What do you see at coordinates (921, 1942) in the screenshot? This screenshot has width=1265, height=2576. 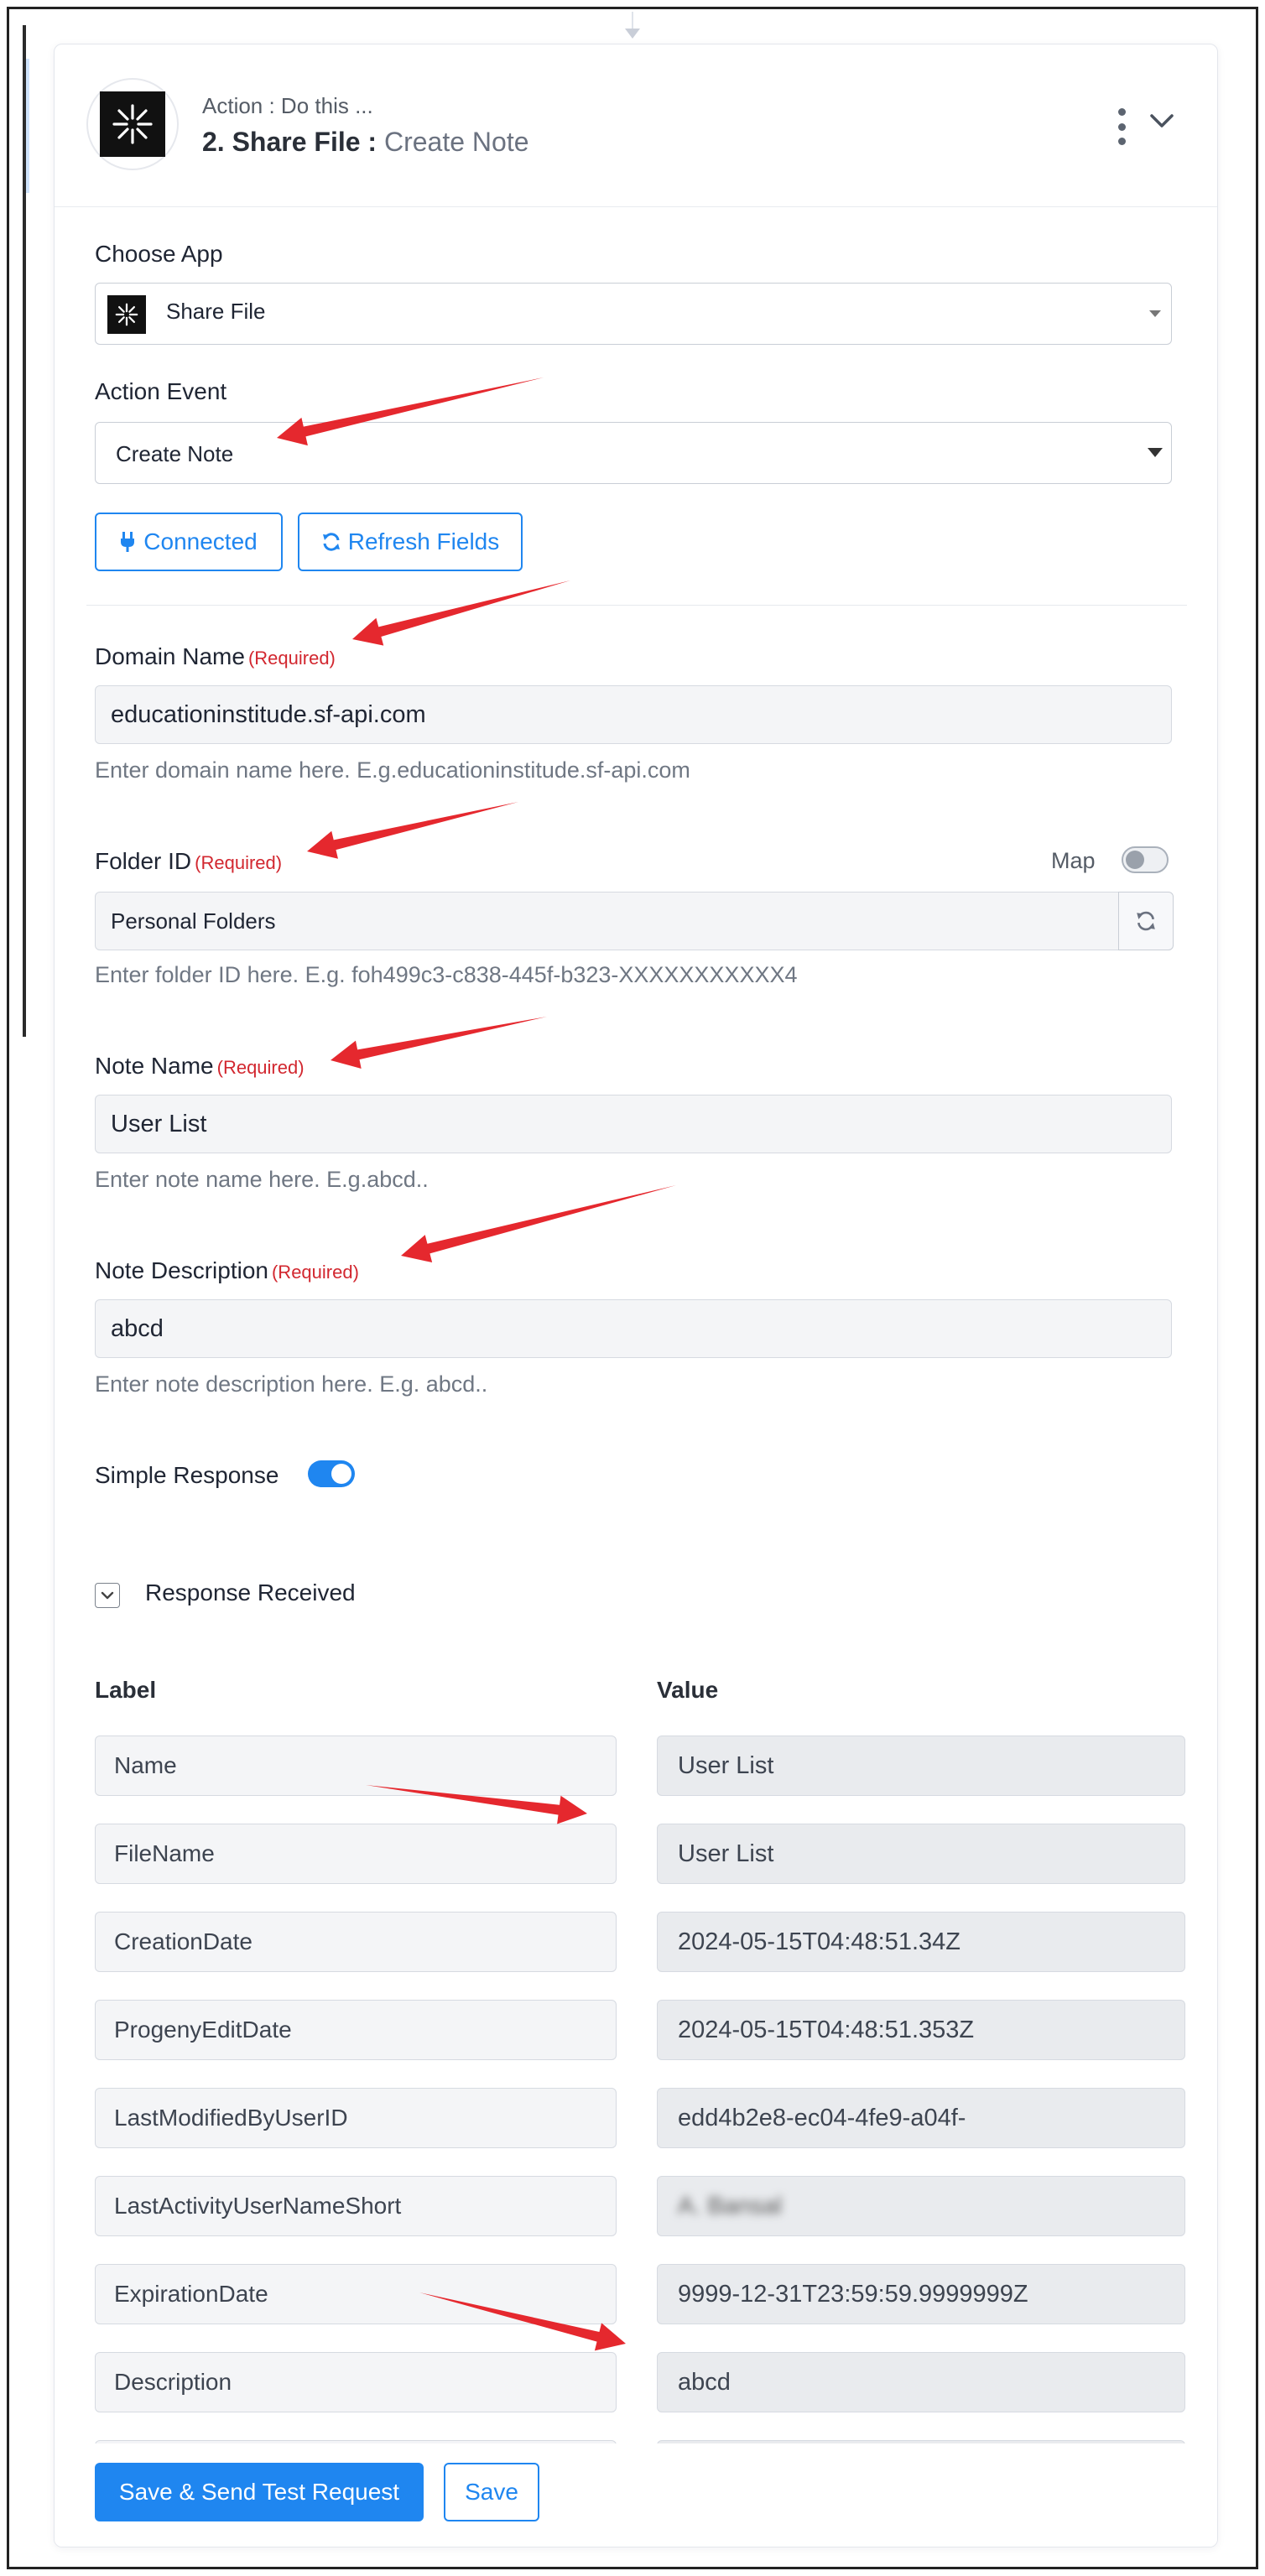 I see `response-row-value: 2024-05-15T04:48:51.34Z` at bounding box center [921, 1942].